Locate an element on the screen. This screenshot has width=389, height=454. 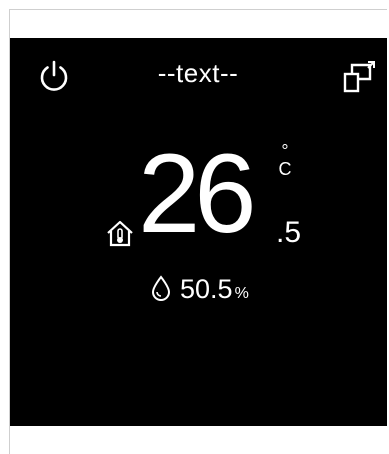
switch-screen-button is located at coordinates (360, 76).